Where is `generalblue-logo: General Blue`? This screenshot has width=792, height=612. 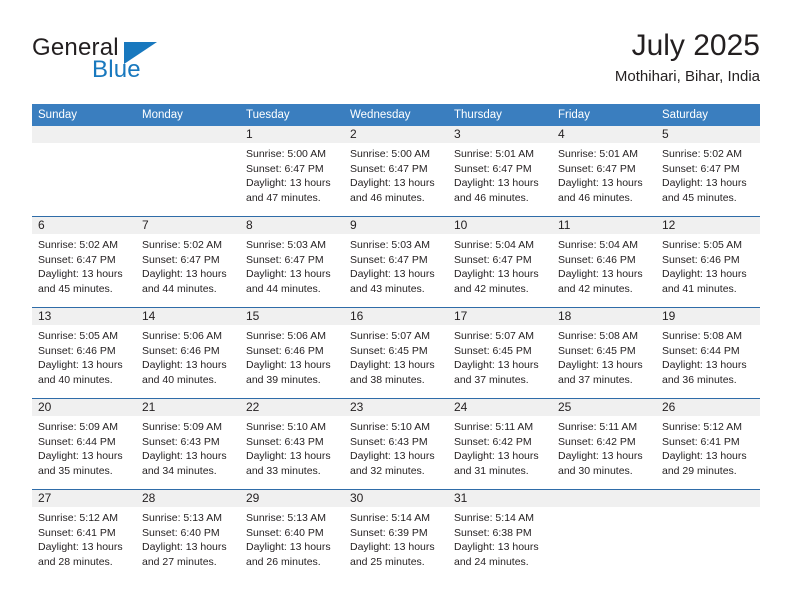 generalblue-logo: General Blue is located at coordinates (152, 62).